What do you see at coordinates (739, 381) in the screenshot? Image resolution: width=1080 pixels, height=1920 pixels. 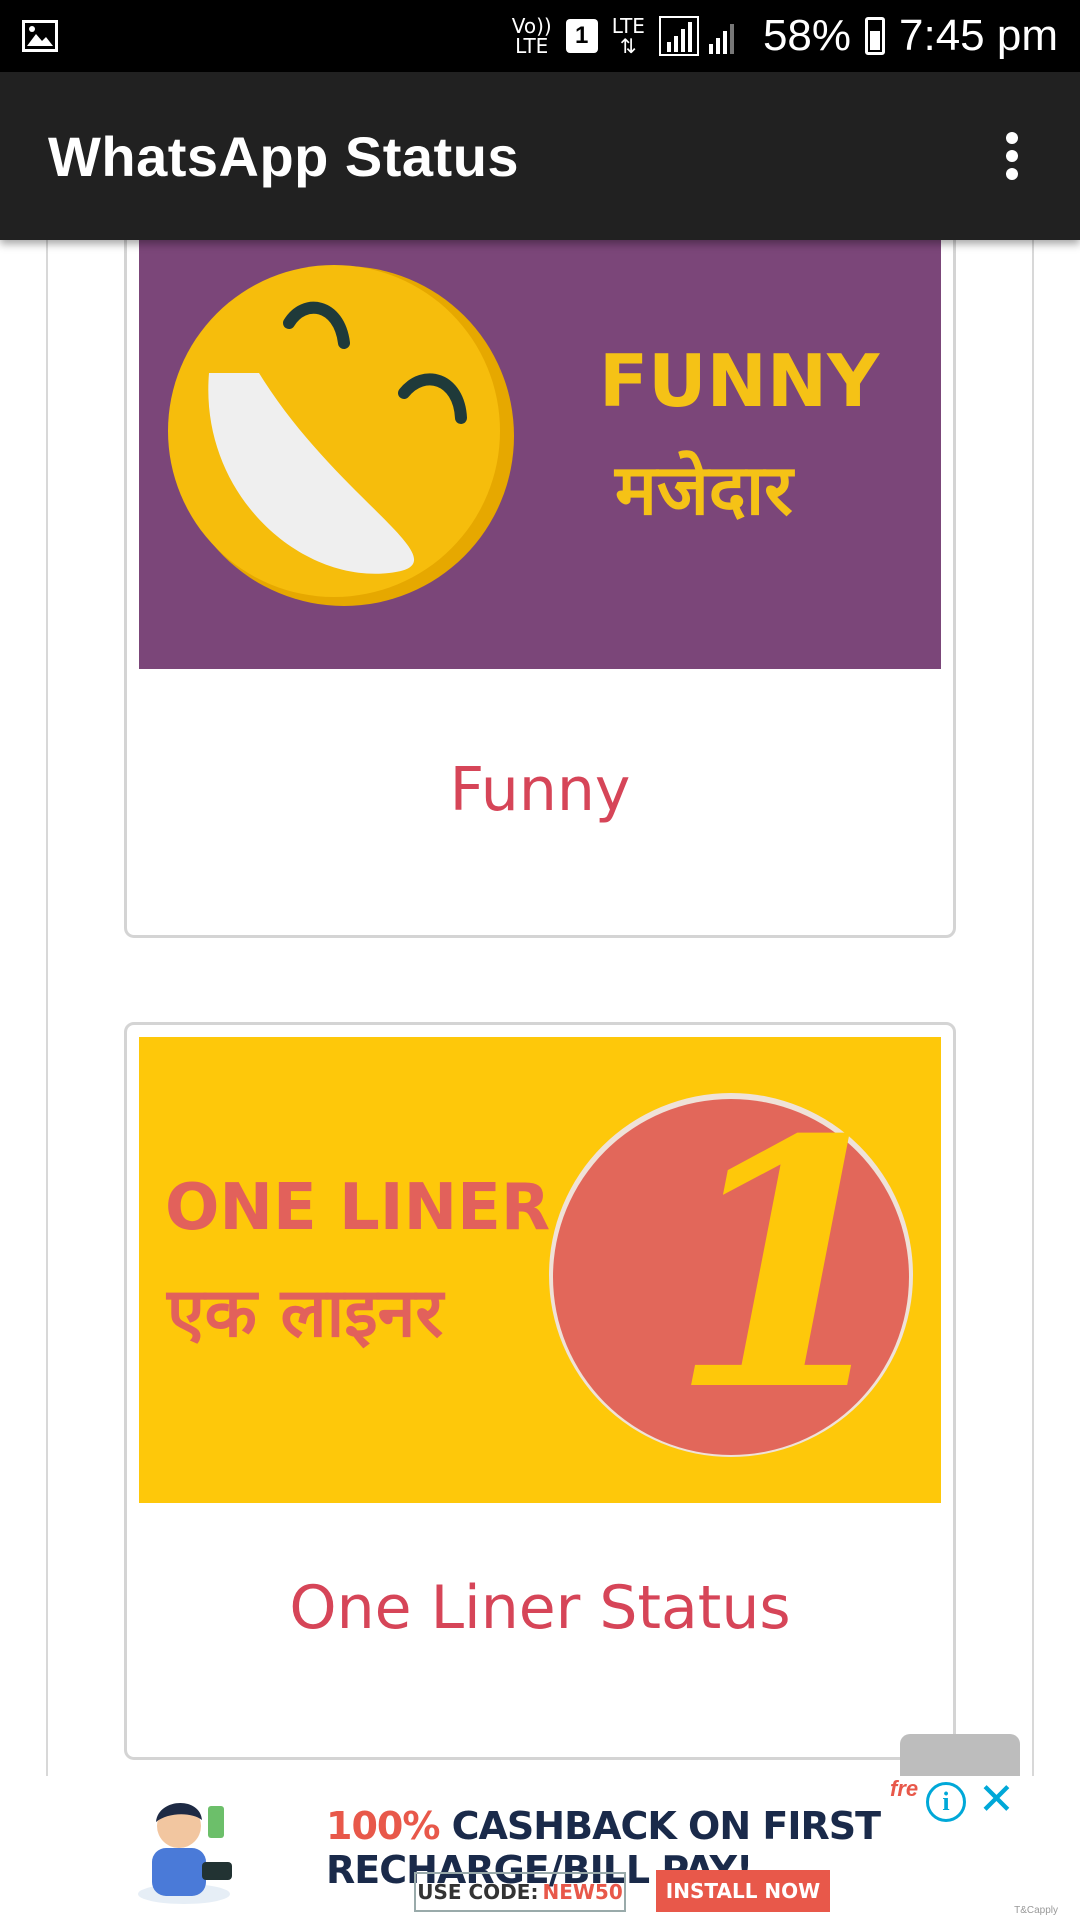 I see `funny-banner-line1: FUNNY` at bounding box center [739, 381].